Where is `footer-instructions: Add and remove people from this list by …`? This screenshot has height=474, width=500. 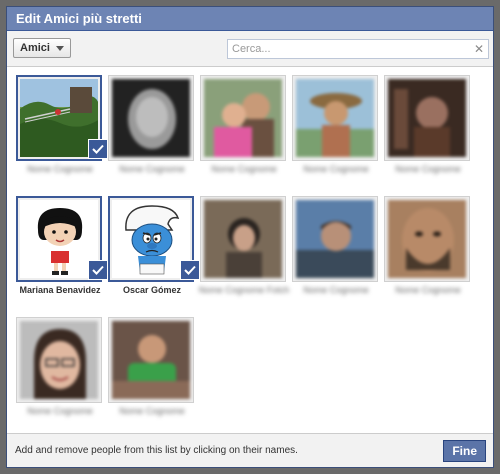
footer-instructions: Add and remove people from this list by … is located at coordinates (156, 450).